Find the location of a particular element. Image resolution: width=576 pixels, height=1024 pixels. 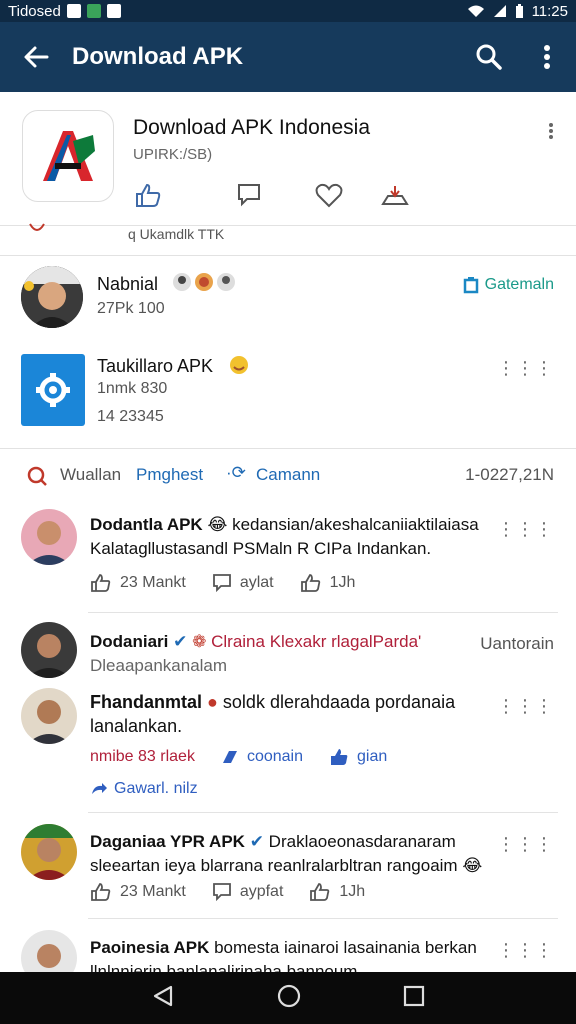

back-triangle-icon is located at coordinates (162, 995).